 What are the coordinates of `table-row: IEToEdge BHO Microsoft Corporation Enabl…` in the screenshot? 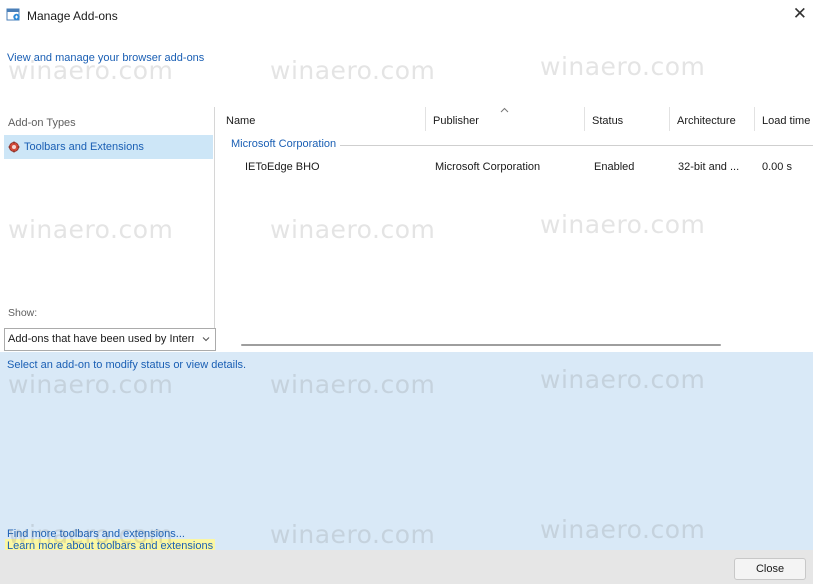 It's located at (516, 167).